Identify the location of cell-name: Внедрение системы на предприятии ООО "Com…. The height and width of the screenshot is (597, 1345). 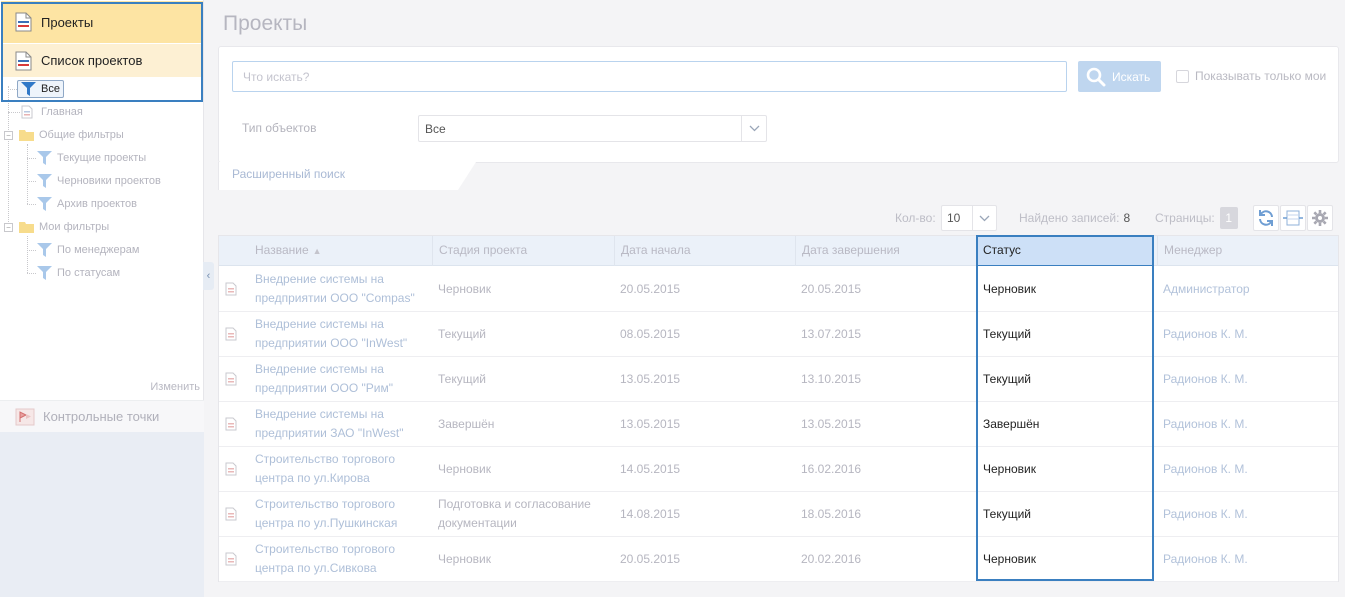
(341, 289).